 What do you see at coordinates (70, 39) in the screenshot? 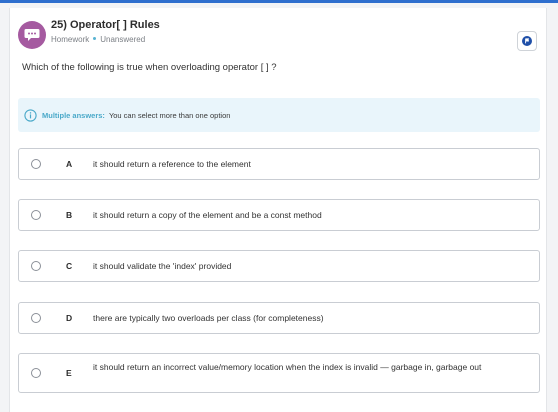
I see `question-type: Homework` at bounding box center [70, 39].